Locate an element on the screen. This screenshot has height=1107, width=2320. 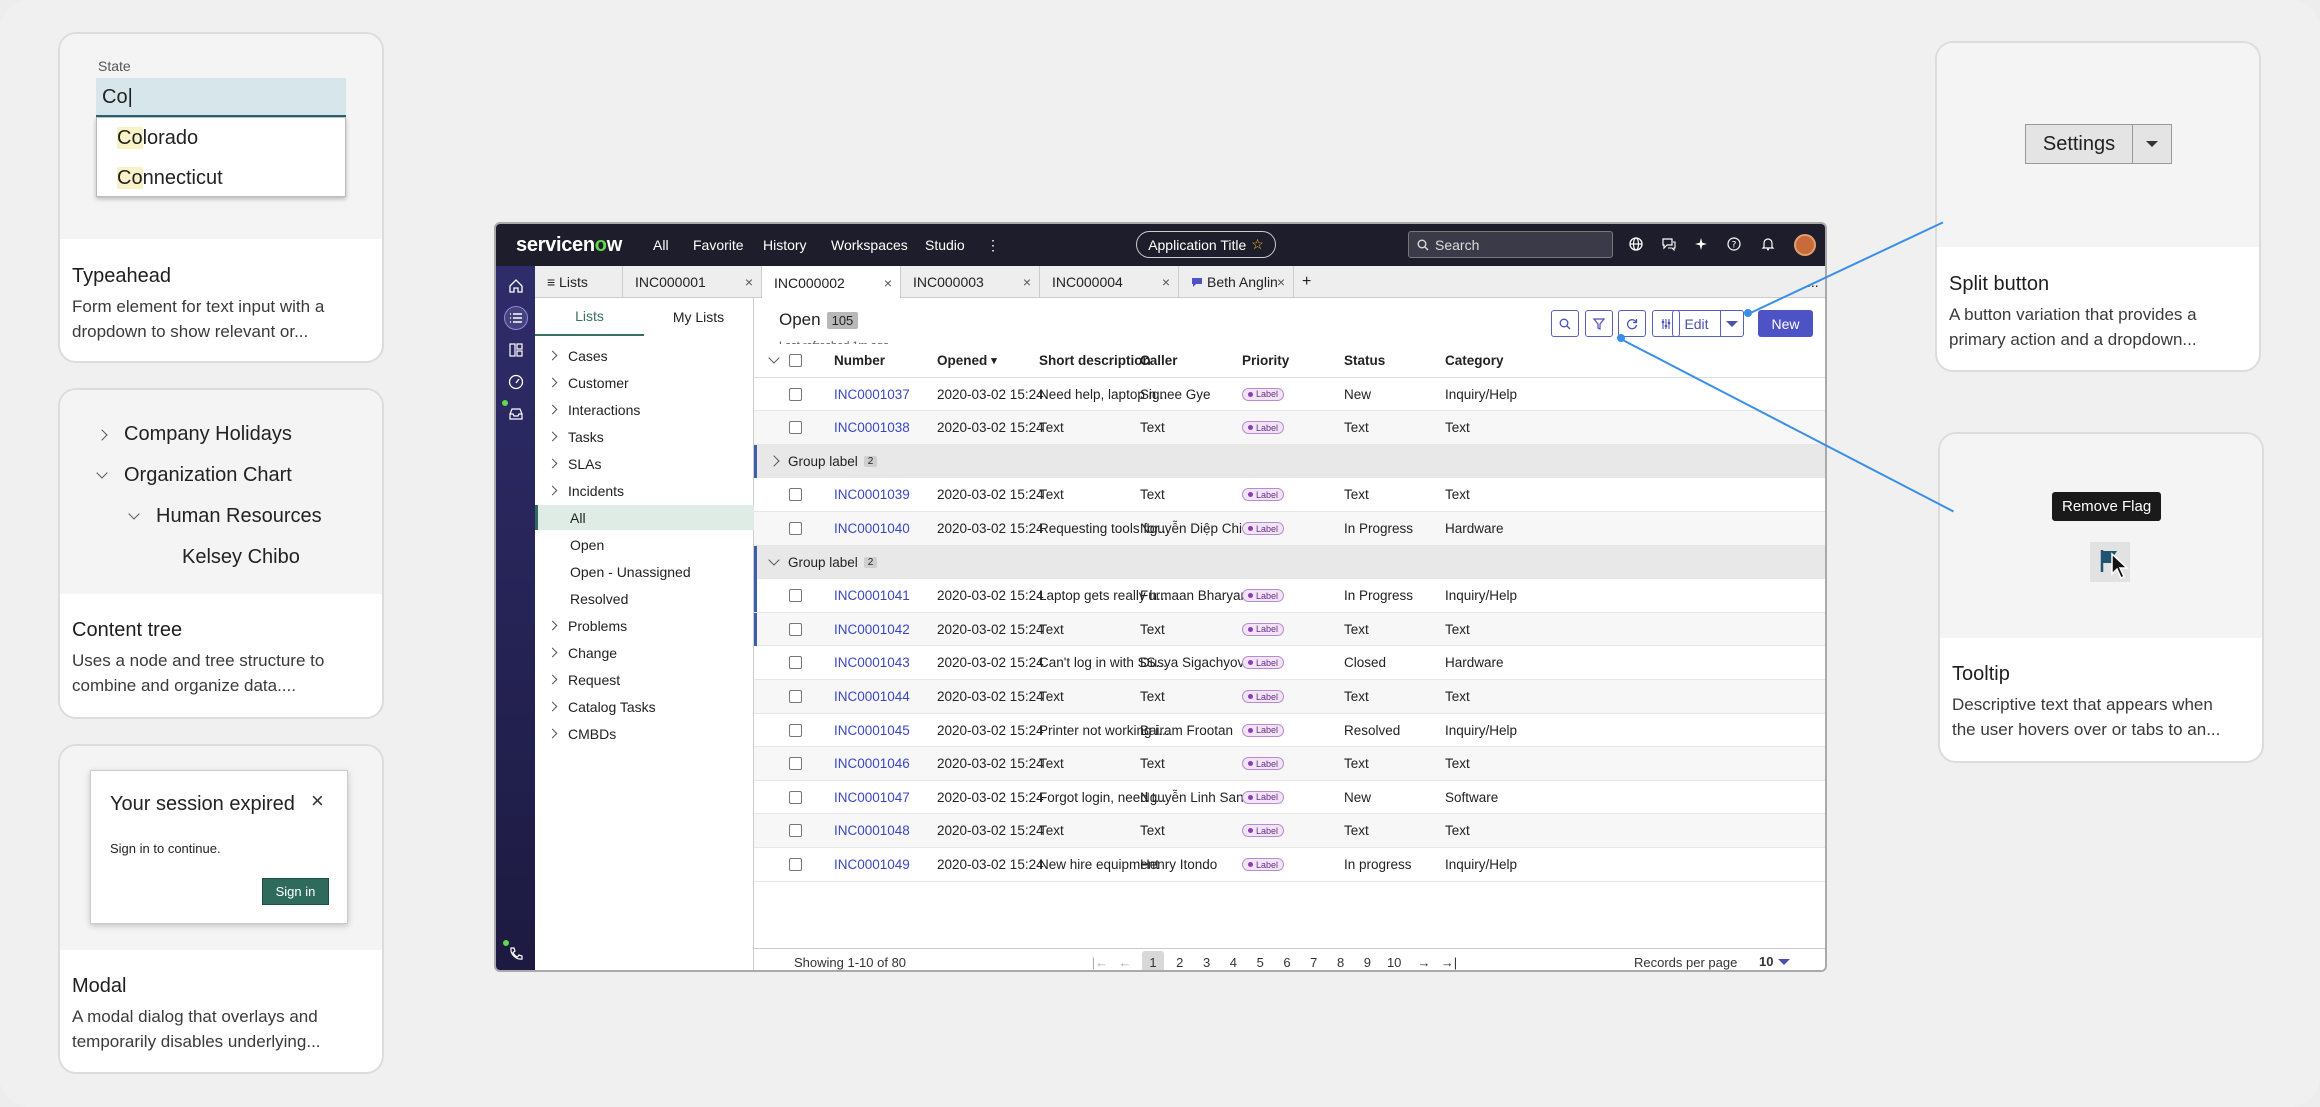
nav-favorite: Favorite is located at coordinates (718, 245).